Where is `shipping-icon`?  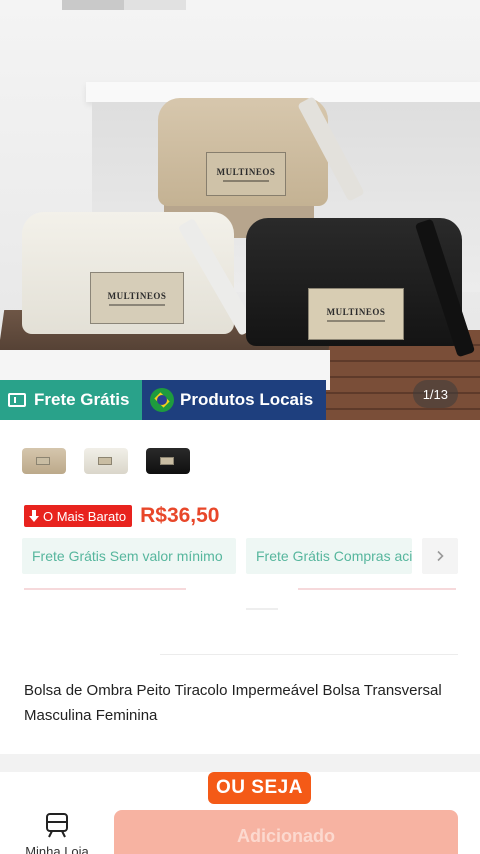 shipping-icon is located at coordinates (17, 400).